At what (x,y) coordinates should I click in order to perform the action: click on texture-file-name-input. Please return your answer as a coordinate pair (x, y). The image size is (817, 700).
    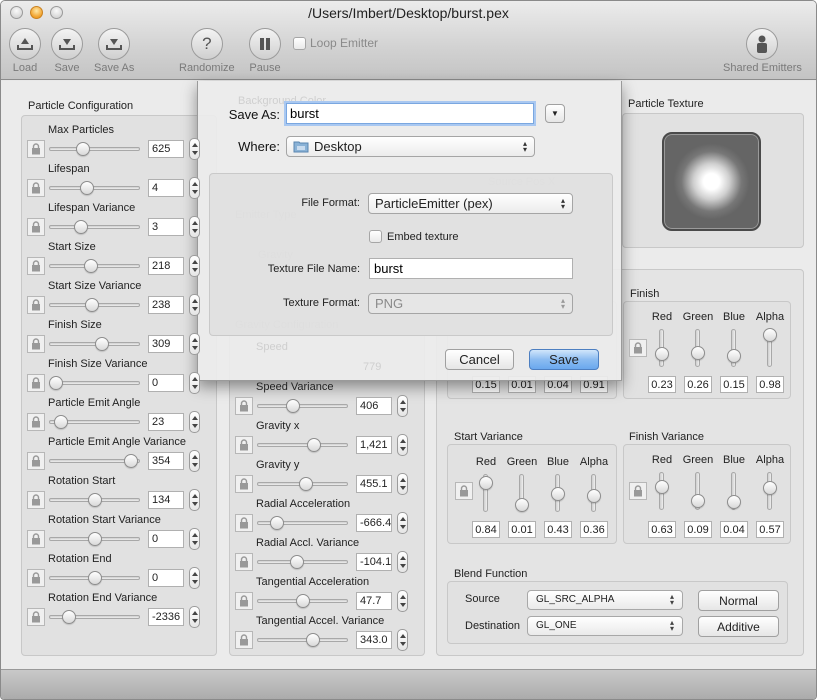
    Looking at the image, I should click on (471, 268).